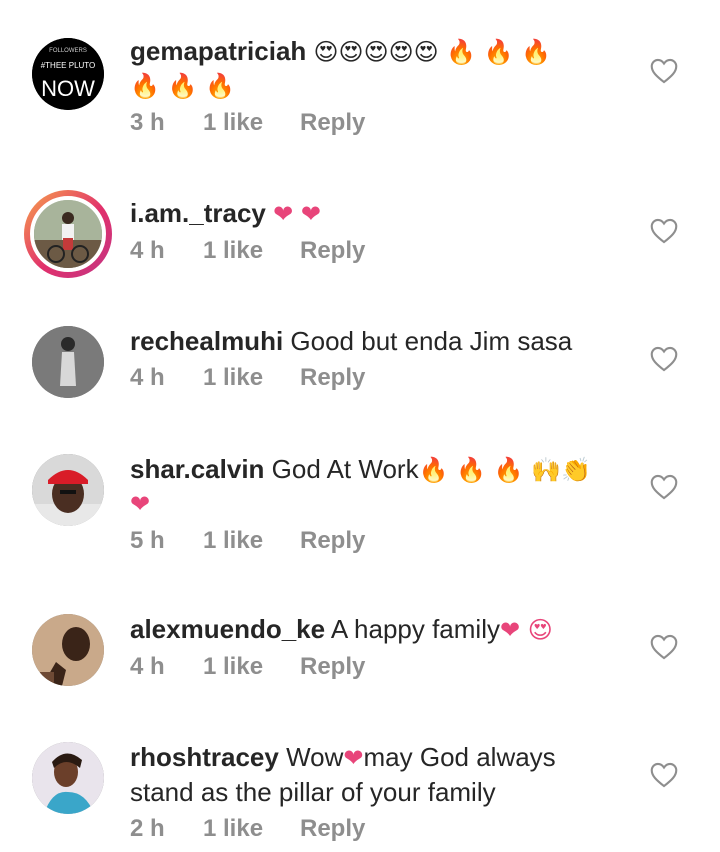  I want to click on timestamp: 5 h, so click(147, 540).